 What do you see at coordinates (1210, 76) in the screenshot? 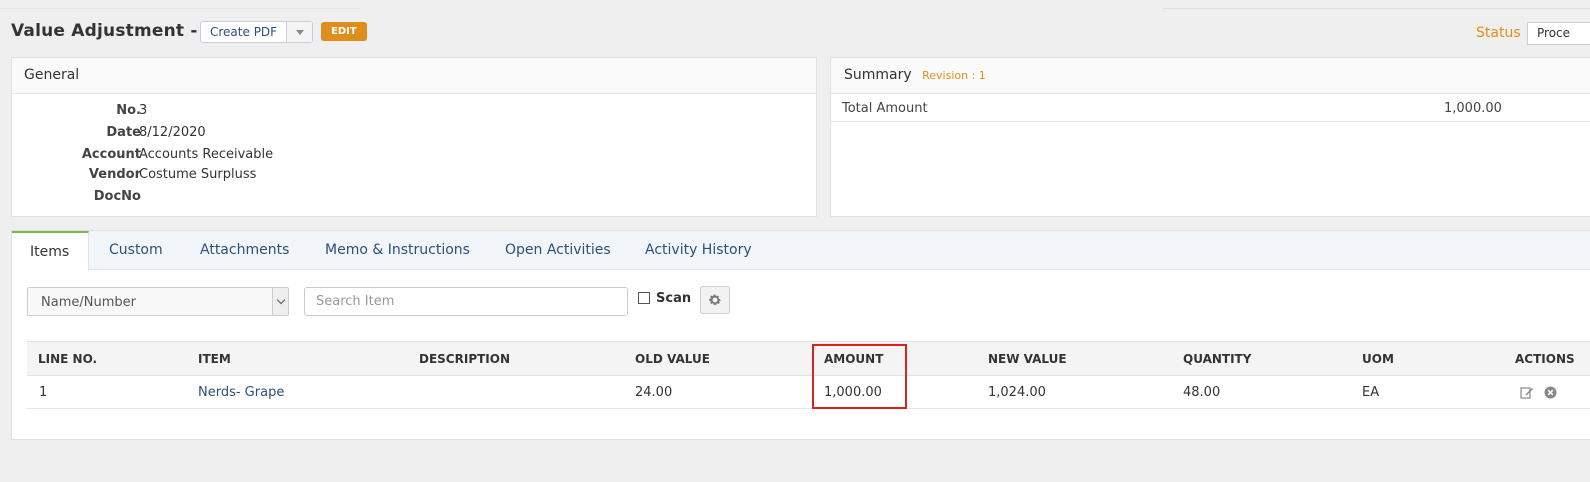
I see `summary-panel-header: Summary Revision : 1` at bounding box center [1210, 76].